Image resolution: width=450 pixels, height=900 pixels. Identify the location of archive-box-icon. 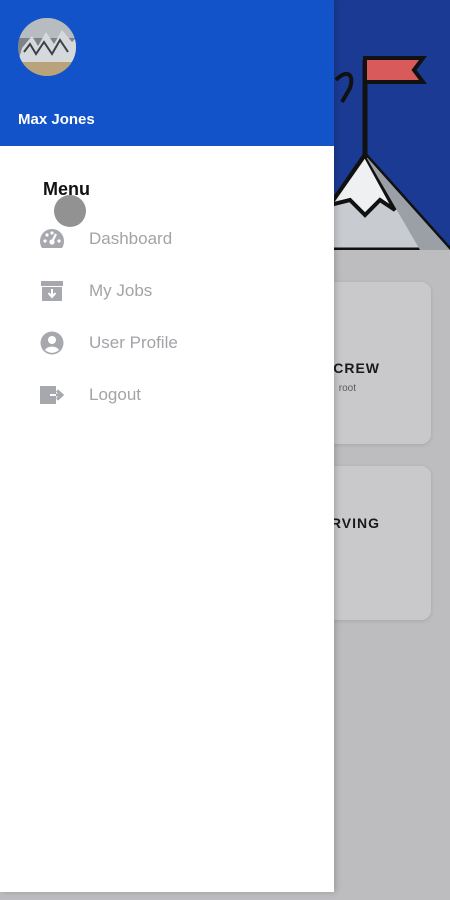
(52, 291).